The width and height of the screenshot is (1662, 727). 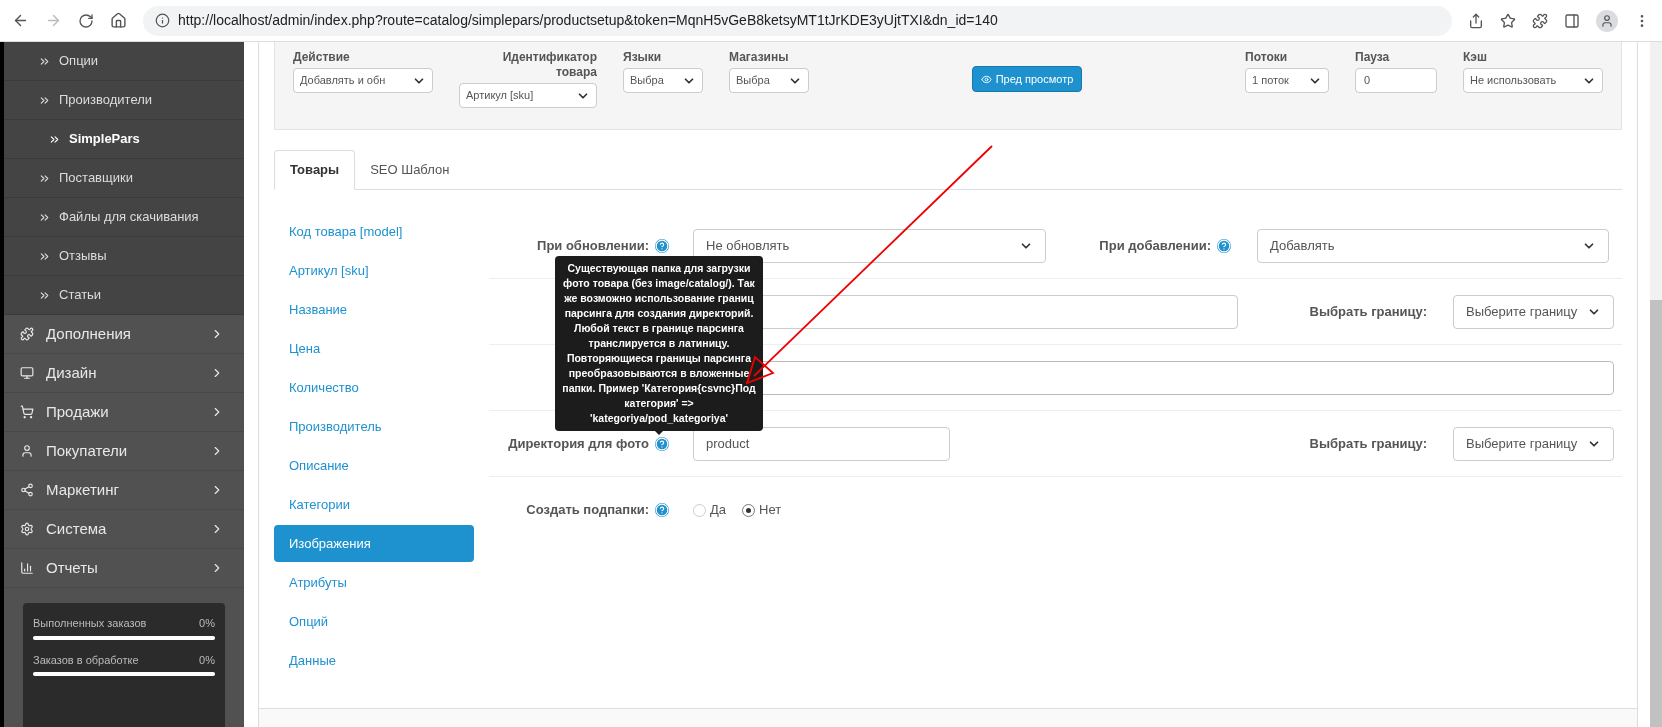 What do you see at coordinates (124, 217) in the screenshot?
I see `submenu-item: Файлы для скачивания` at bounding box center [124, 217].